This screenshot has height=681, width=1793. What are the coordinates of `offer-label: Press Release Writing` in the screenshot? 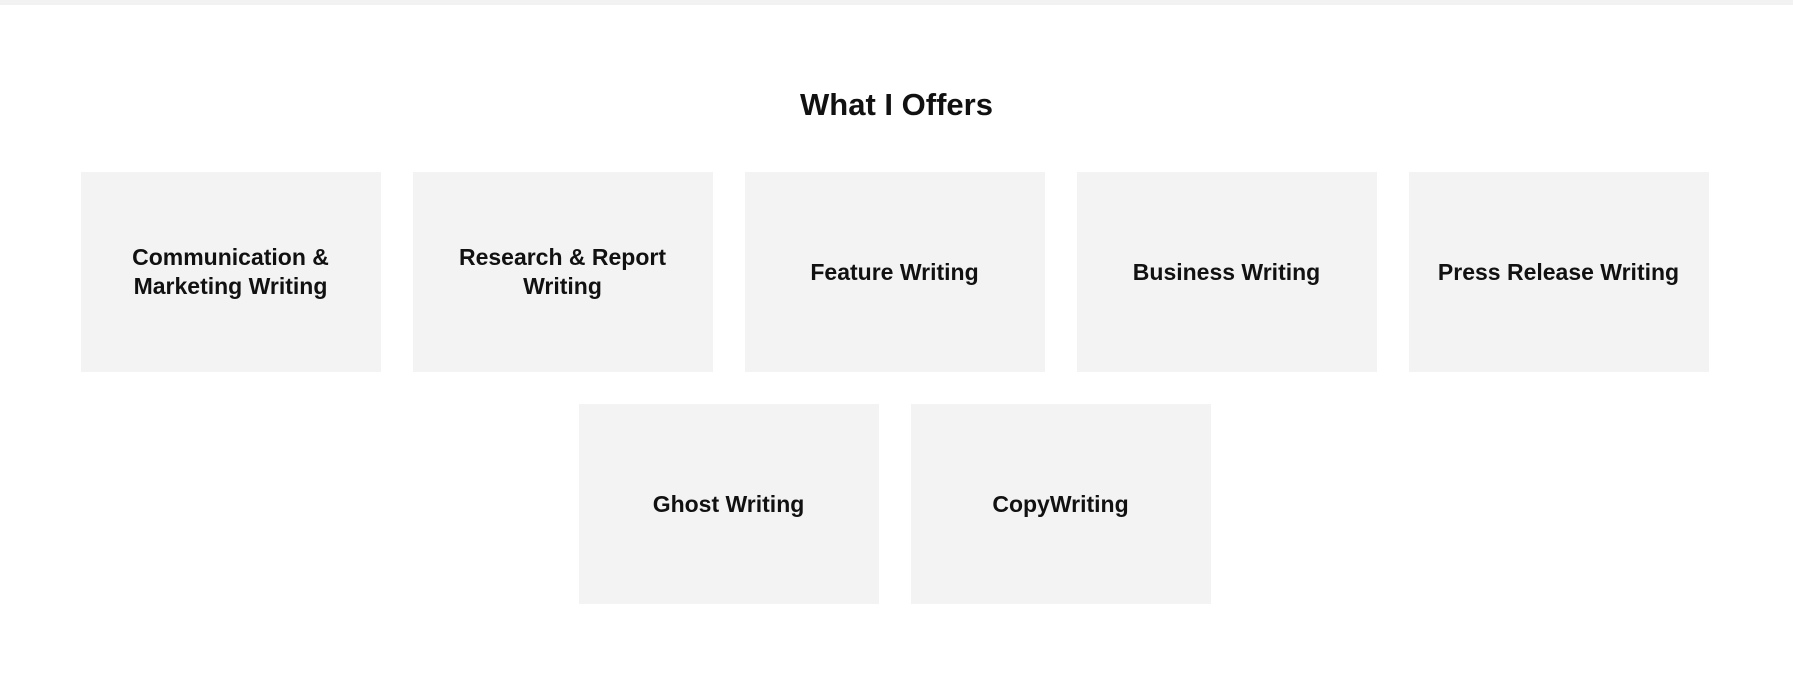 It's located at (1558, 271).